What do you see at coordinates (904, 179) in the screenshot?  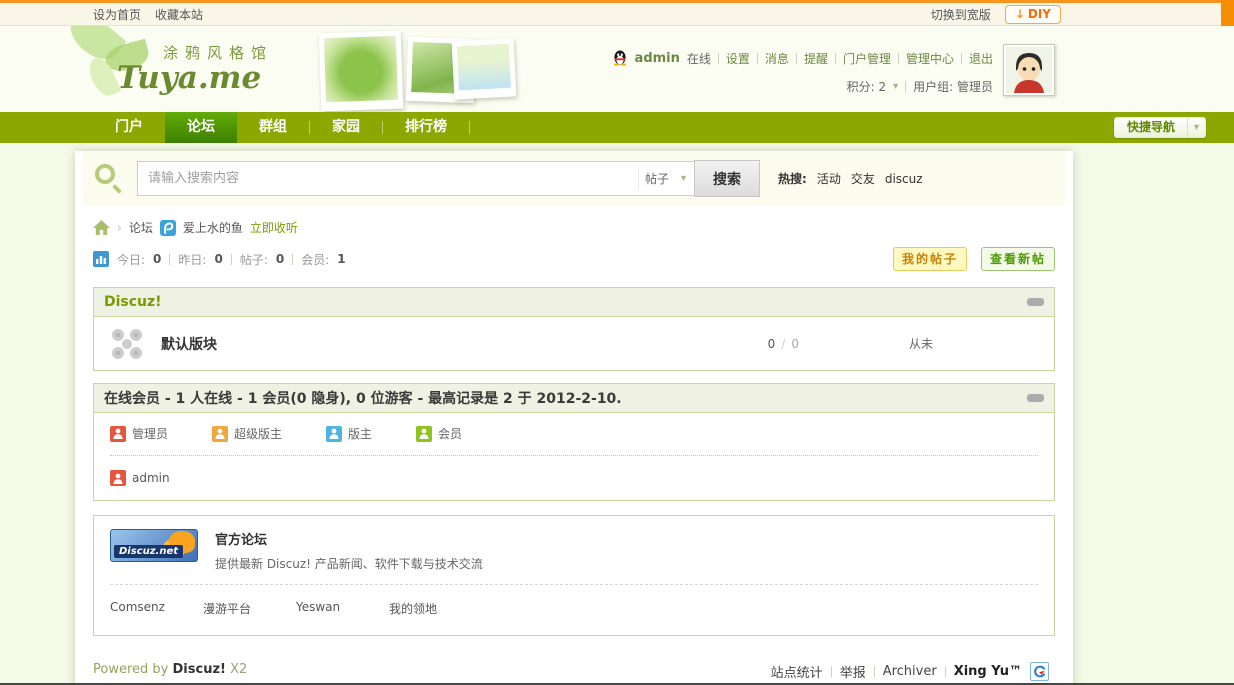 I see `hot-link-discuz: discuz` at bounding box center [904, 179].